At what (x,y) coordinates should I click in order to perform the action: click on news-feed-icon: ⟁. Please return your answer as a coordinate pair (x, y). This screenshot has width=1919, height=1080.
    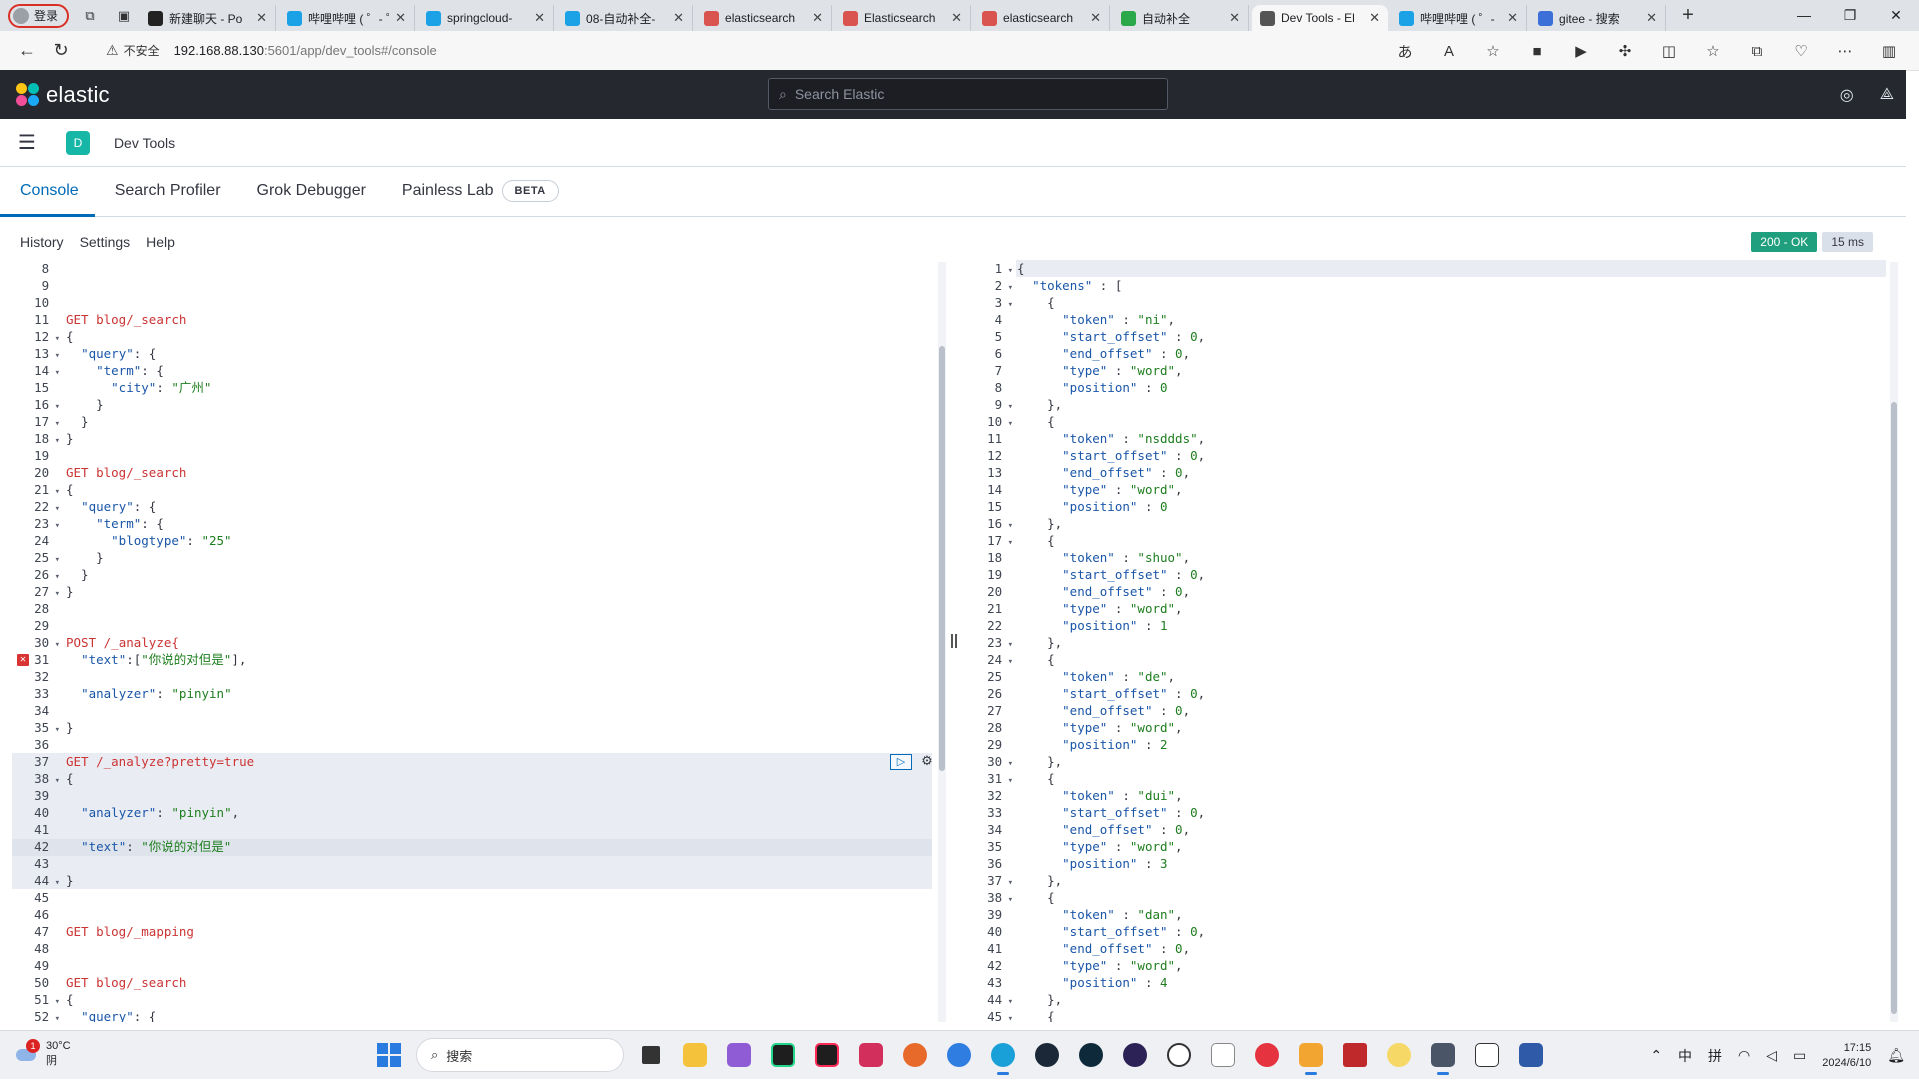
    Looking at the image, I should click on (1887, 95).